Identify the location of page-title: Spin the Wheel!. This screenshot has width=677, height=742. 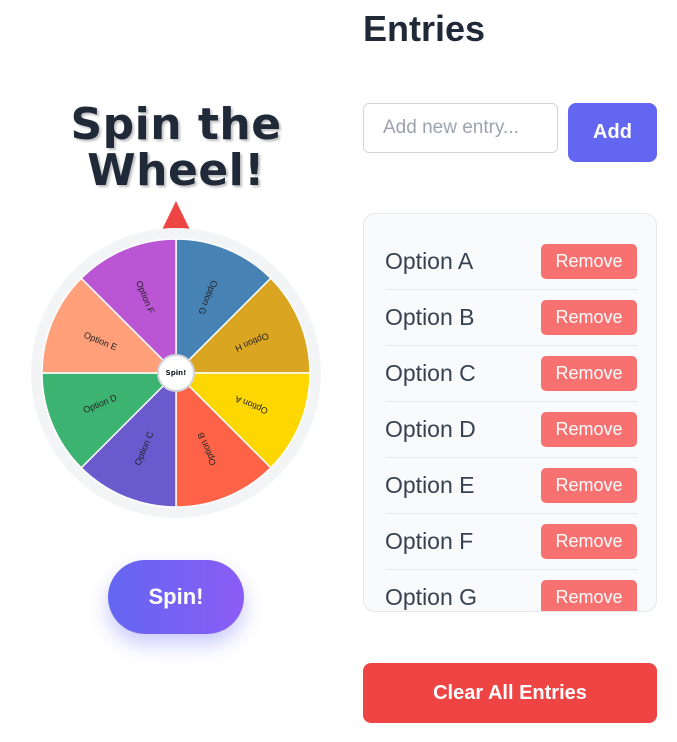
(176, 148).